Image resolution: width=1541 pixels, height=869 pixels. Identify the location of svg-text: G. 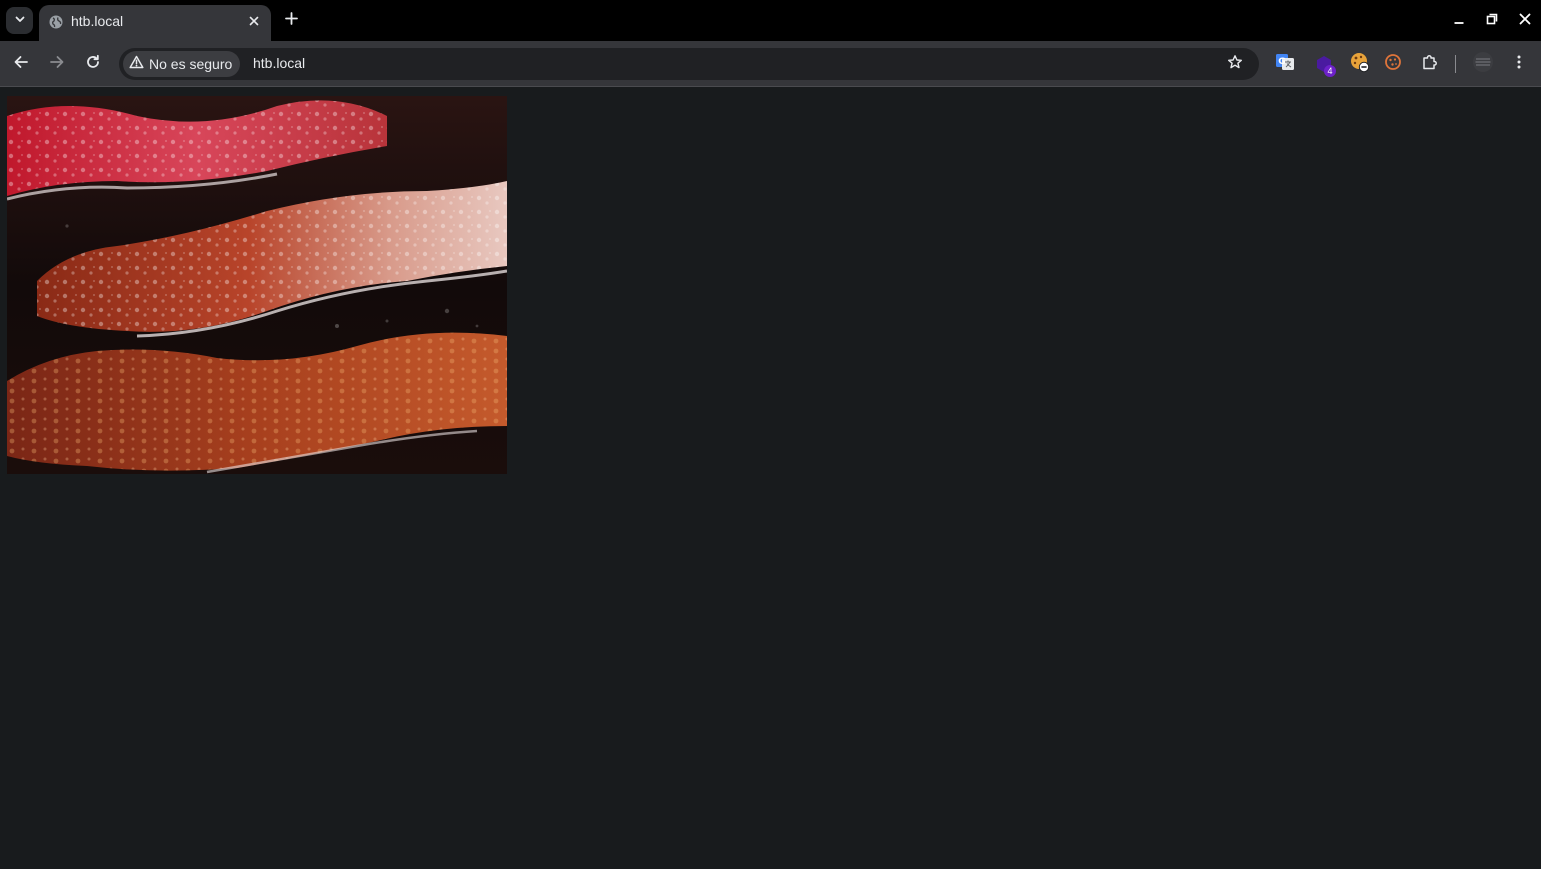
(1281, 62).